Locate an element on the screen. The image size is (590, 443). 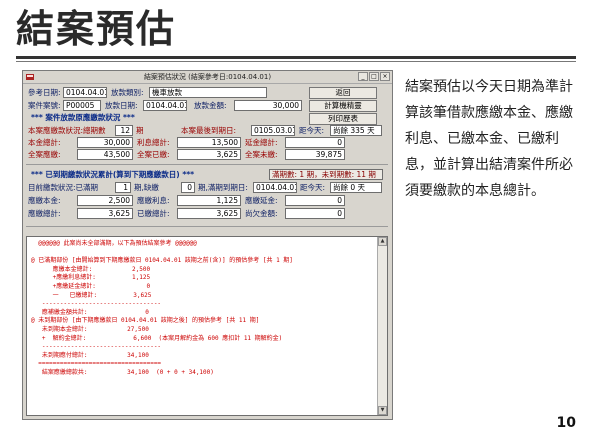
minimize-button: _ is located at coordinates (363, 76).